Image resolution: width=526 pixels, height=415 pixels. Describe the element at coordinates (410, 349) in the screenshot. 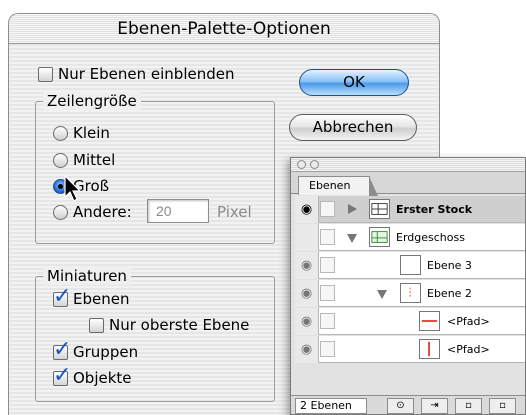

I see `layer-row-pfad-2: ◉ <Pfad>` at that location.